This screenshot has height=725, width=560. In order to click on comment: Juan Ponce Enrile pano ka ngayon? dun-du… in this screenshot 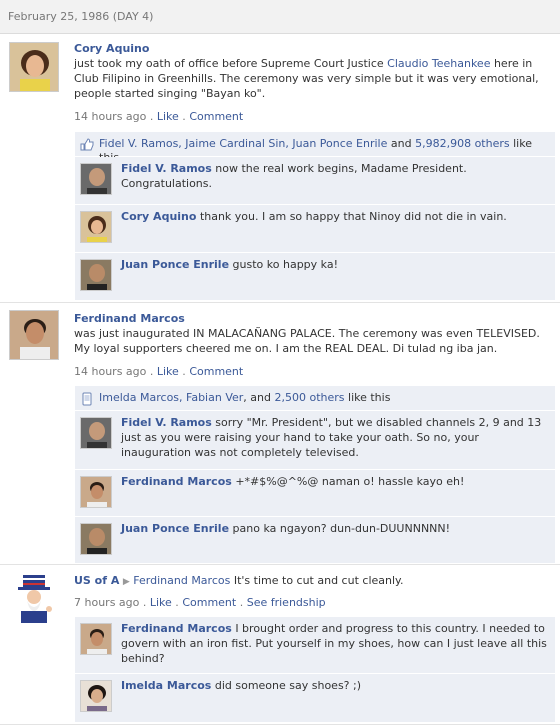, I will do `click(315, 540)`.